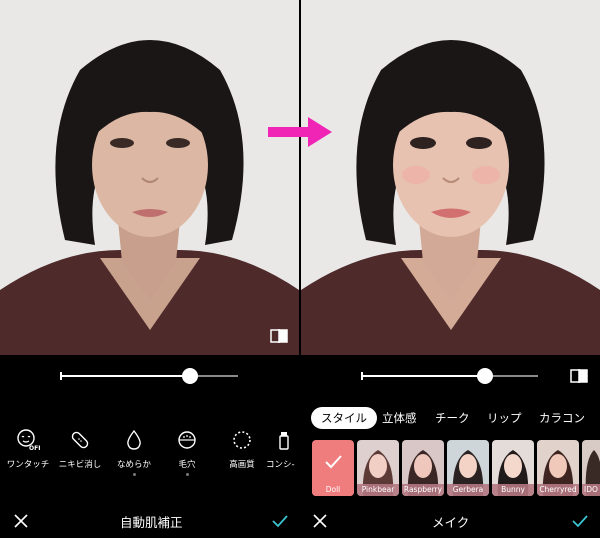 This screenshot has height=538, width=600. What do you see at coordinates (187, 452) in the screenshot?
I see `tool-pores: 毛穴` at bounding box center [187, 452].